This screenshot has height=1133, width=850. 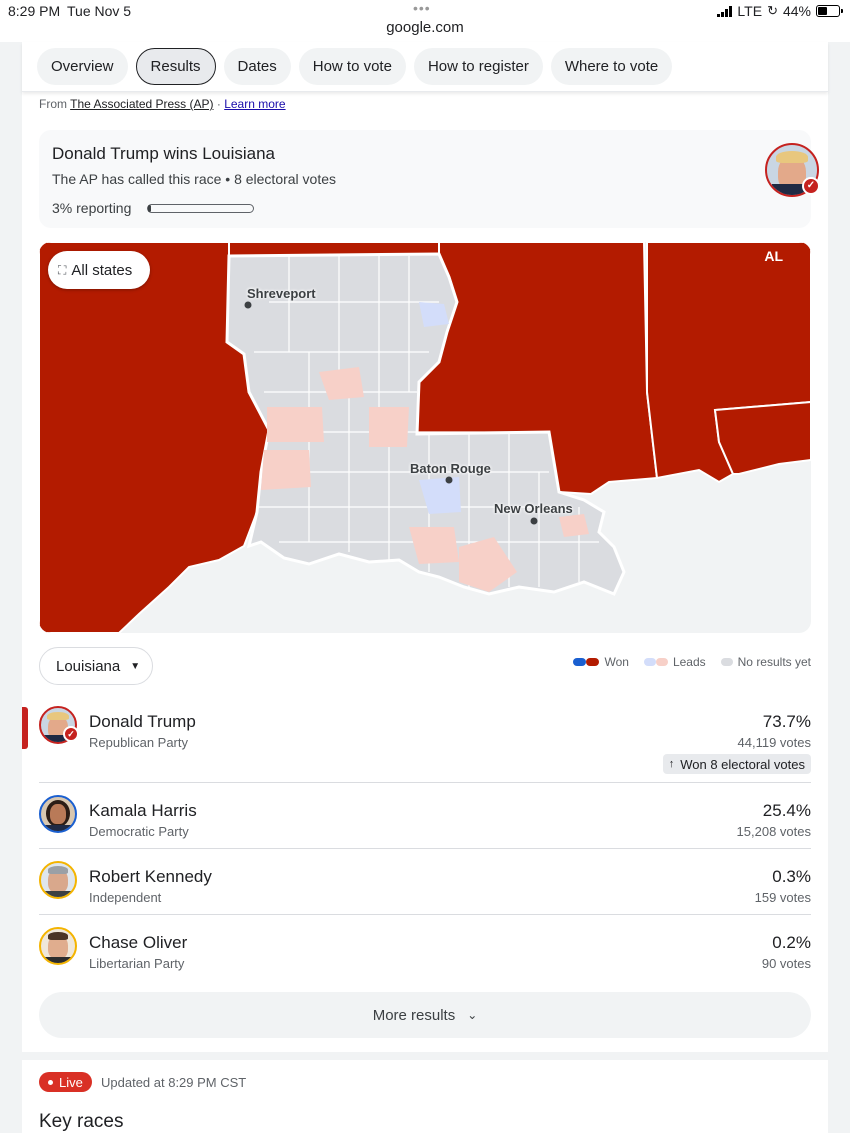 I want to click on chevron-down-icon: ⌄, so click(x=472, y=1015).